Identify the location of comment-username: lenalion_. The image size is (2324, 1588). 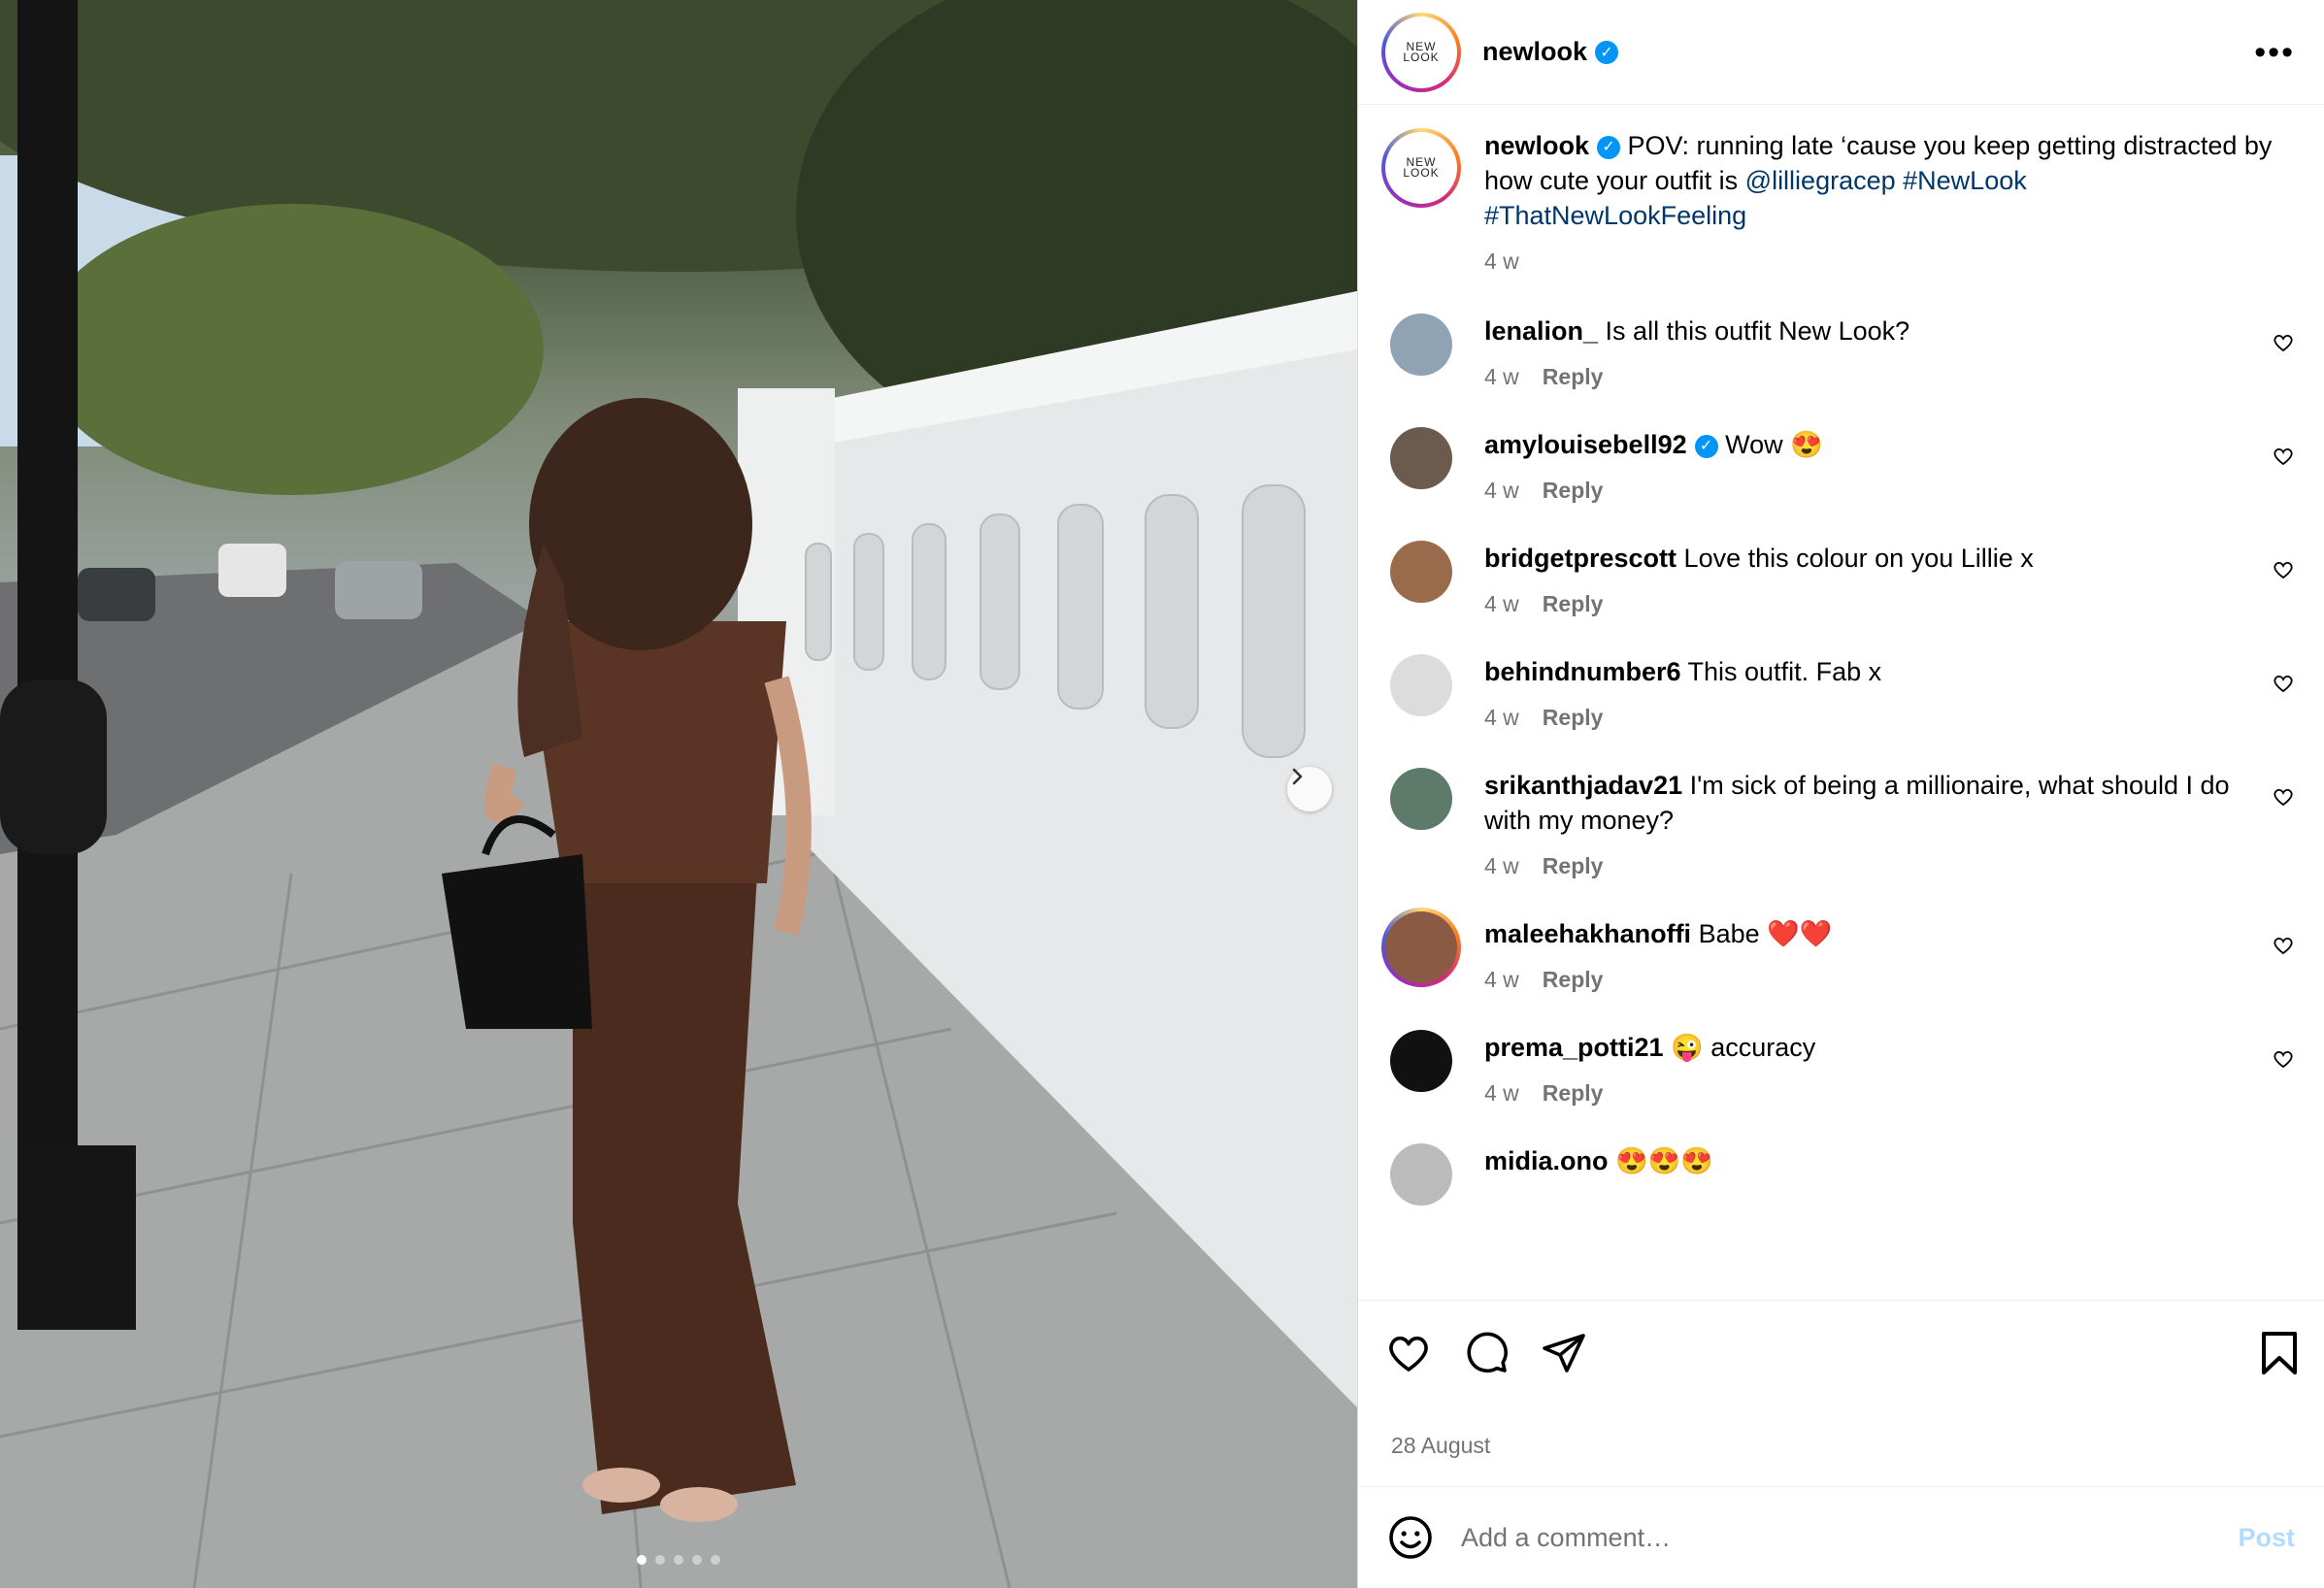
(1541, 331).